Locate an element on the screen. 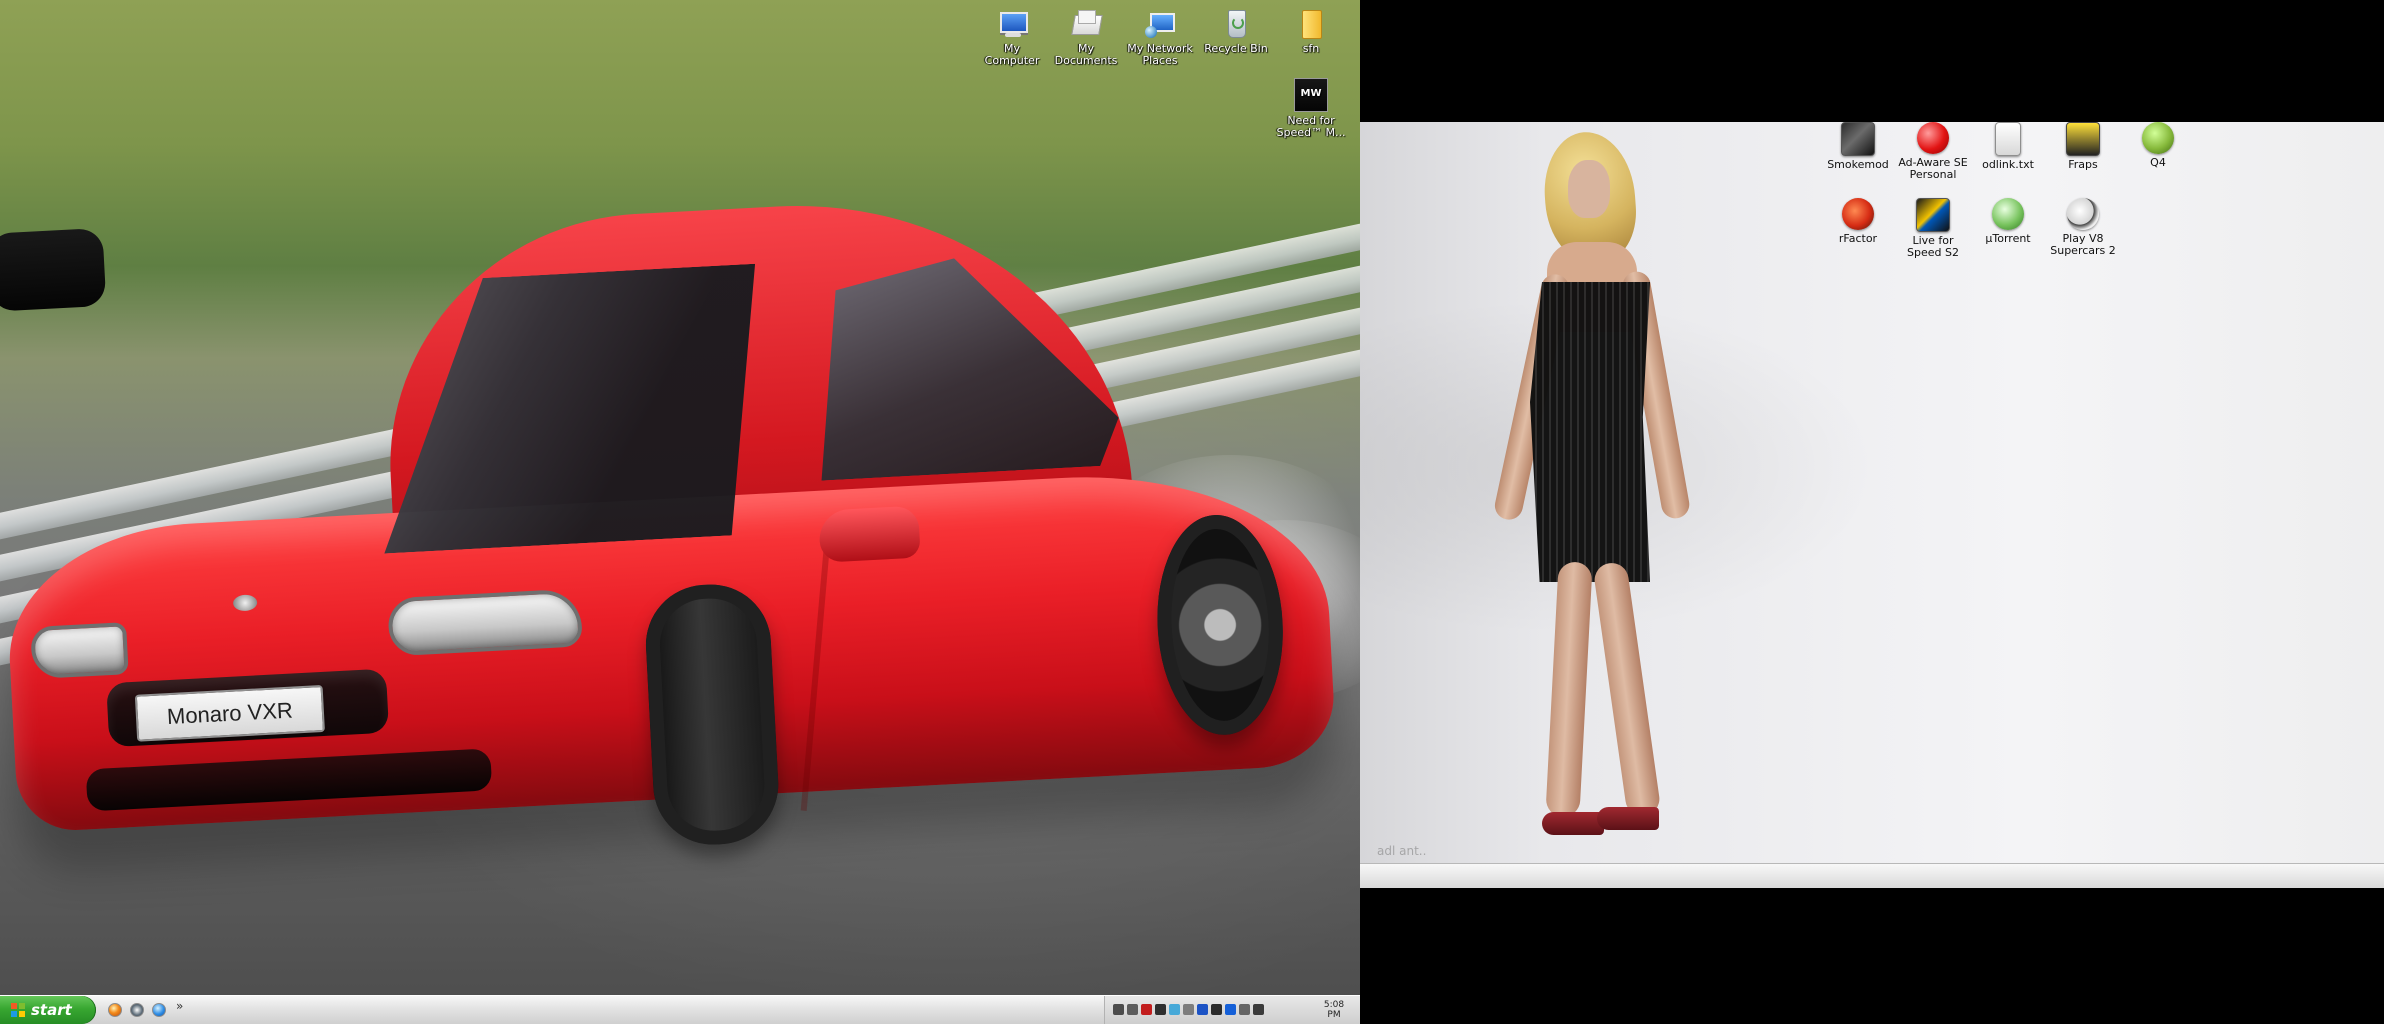 Image resolution: width=2384 pixels, height=1024 pixels. desktop-icon-sfn: sfn is located at coordinates (1311, 31).